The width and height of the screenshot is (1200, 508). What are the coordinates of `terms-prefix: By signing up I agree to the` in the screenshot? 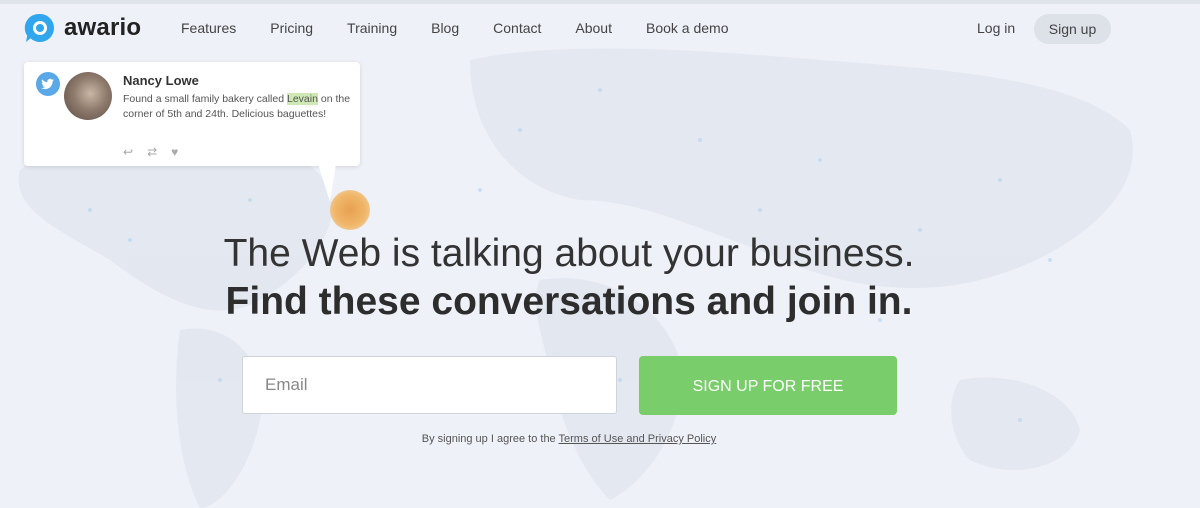 It's located at (490, 439).